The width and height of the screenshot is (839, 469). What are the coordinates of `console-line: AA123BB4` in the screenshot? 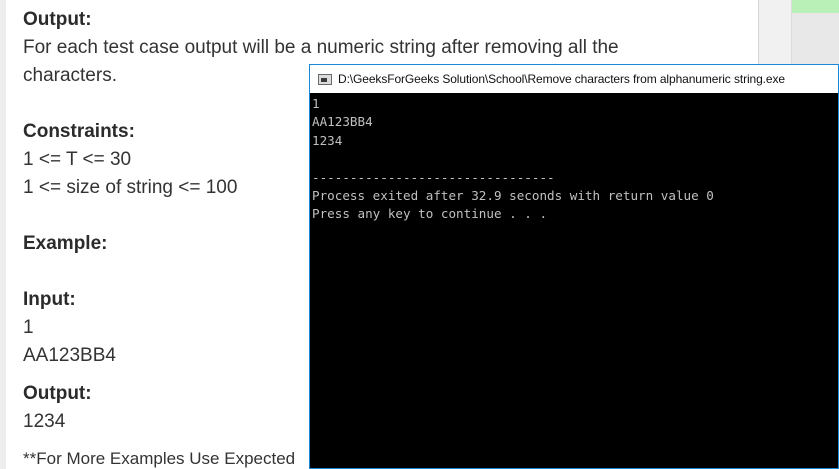 It's located at (342, 122).